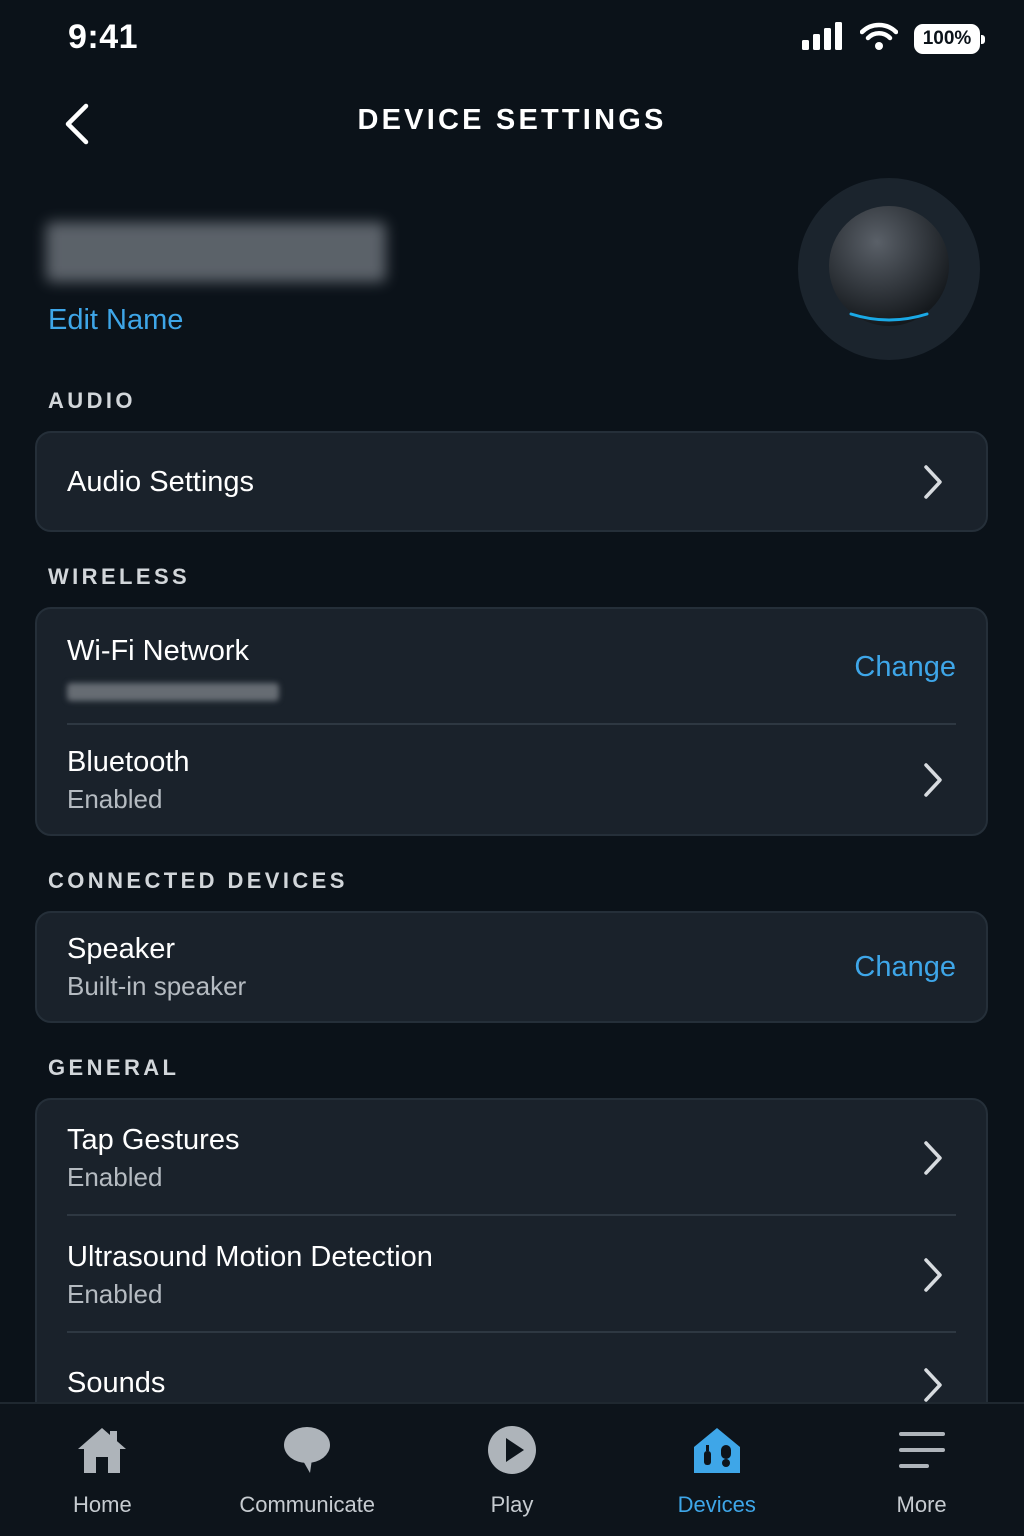 This screenshot has width=1024, height=1536. What do you see at coordinates (153, 1140) in the screenshot?
I see `tap-gestures-title: Tap Gestures` at bounding box center [153, 1140].